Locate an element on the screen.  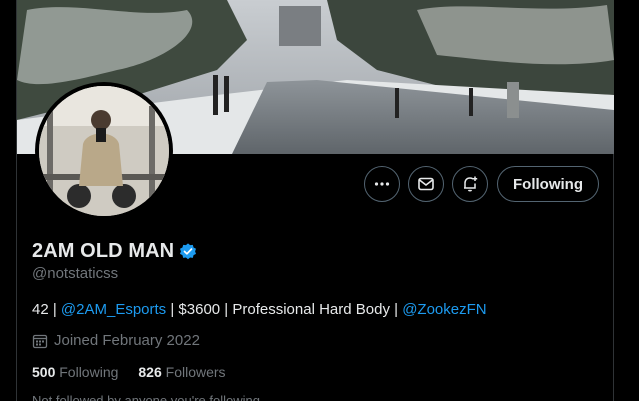
verified-badge-icon is located at coordinates (188, 252).